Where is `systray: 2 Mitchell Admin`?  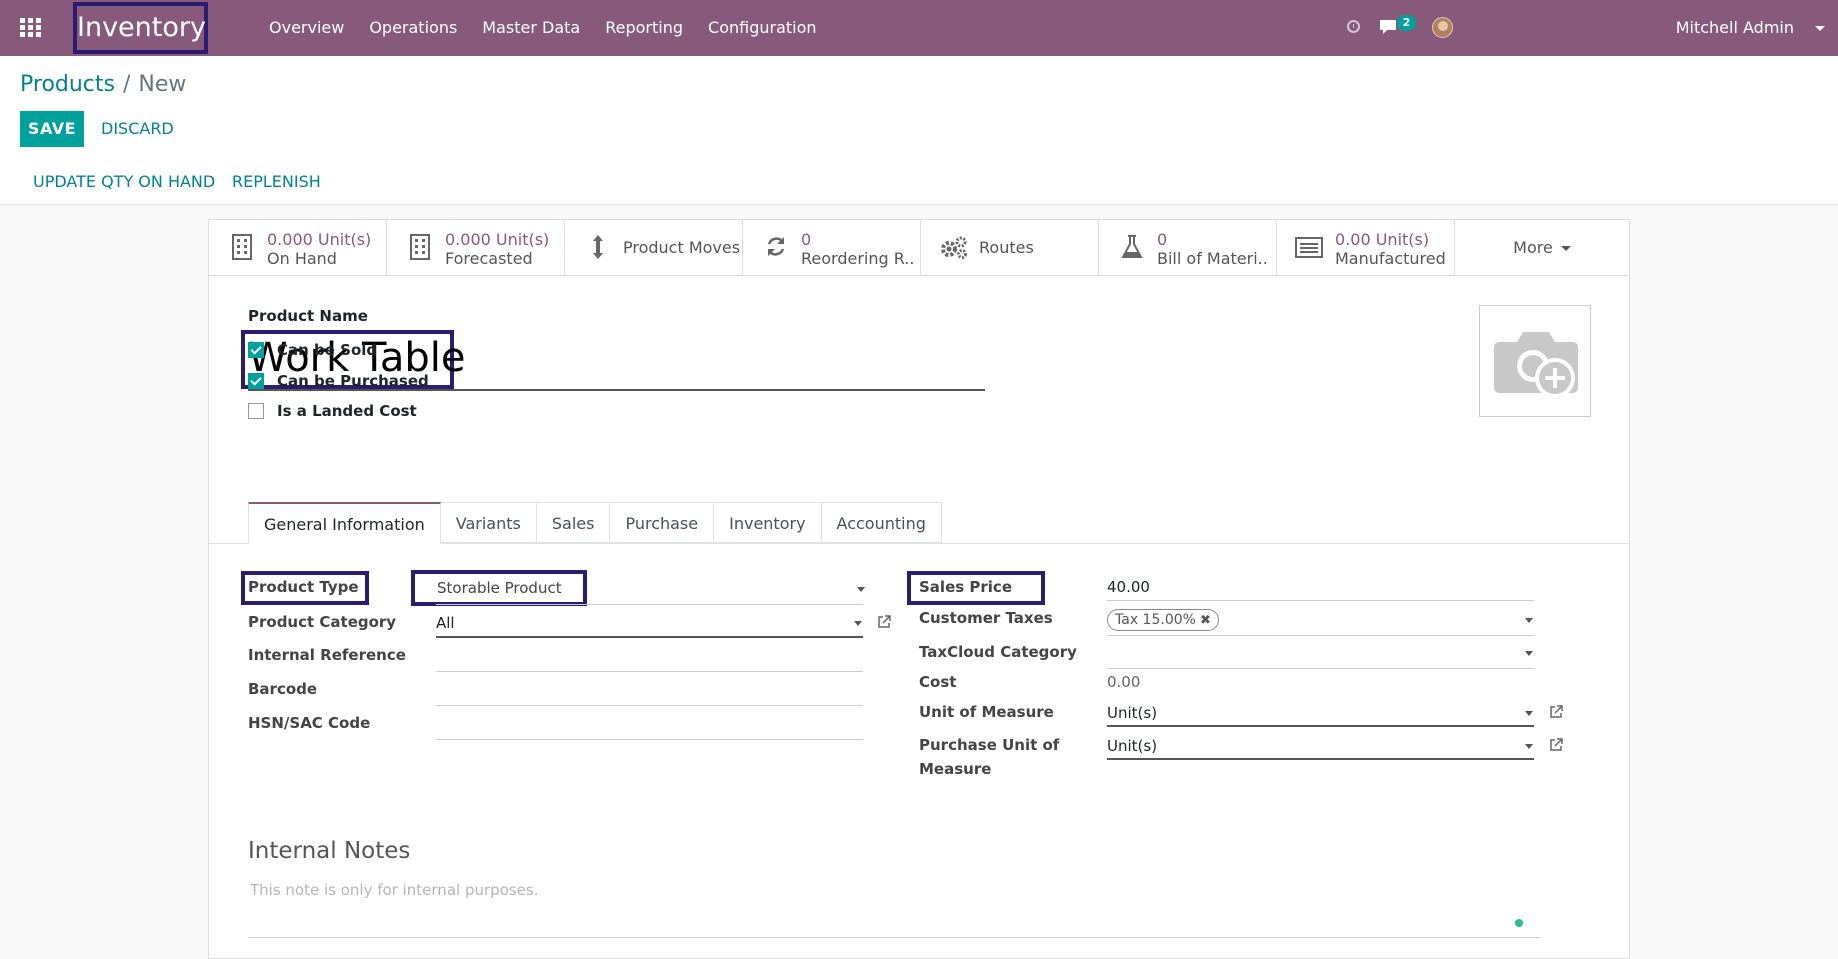 systray: 2 Mitchell Admin is located at coordinates (1588, 28).